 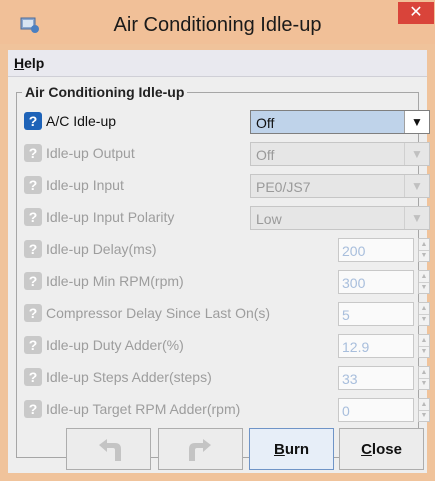 What do you see at coordinates (217, 25) in the screenshot?
I see `window-title: Air Conditioning Idle-up` at bounding box center [217, 25].